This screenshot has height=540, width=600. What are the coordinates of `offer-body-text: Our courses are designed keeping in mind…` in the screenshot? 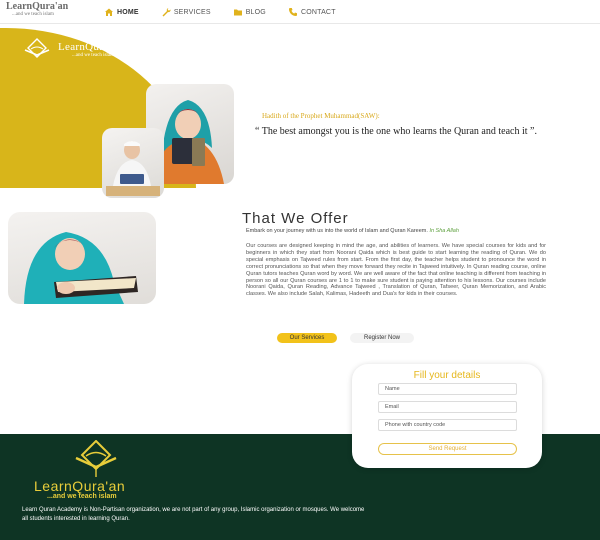 It's located at (396, 270).